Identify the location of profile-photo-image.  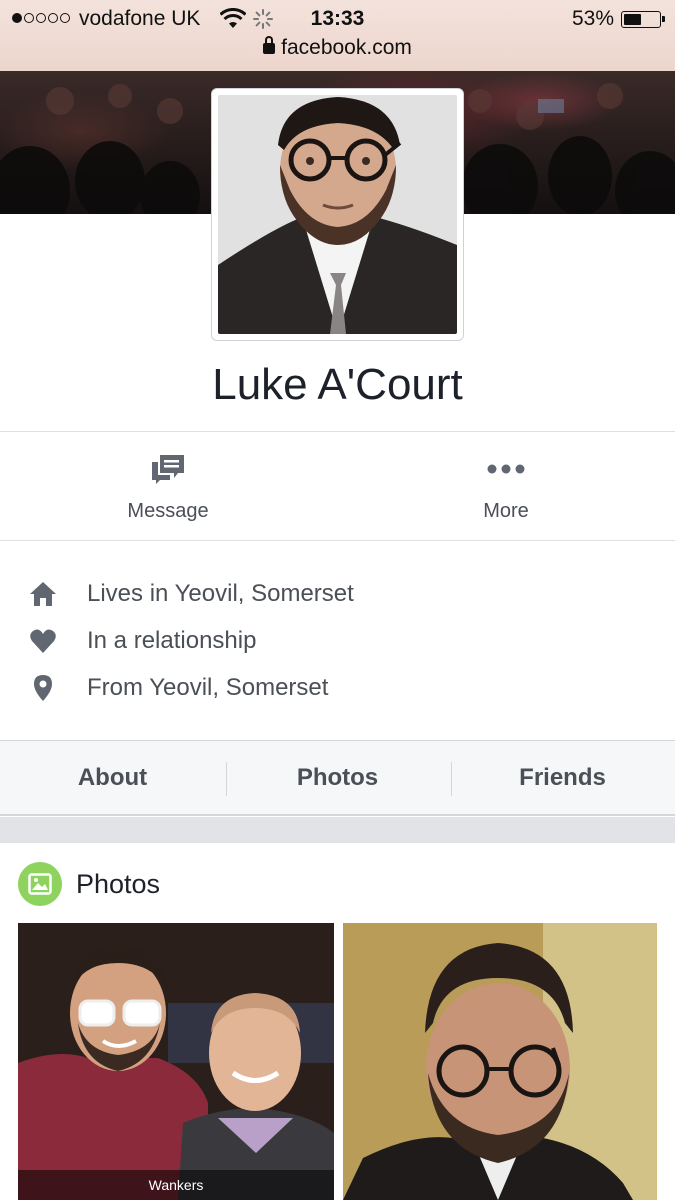
(337, 214).